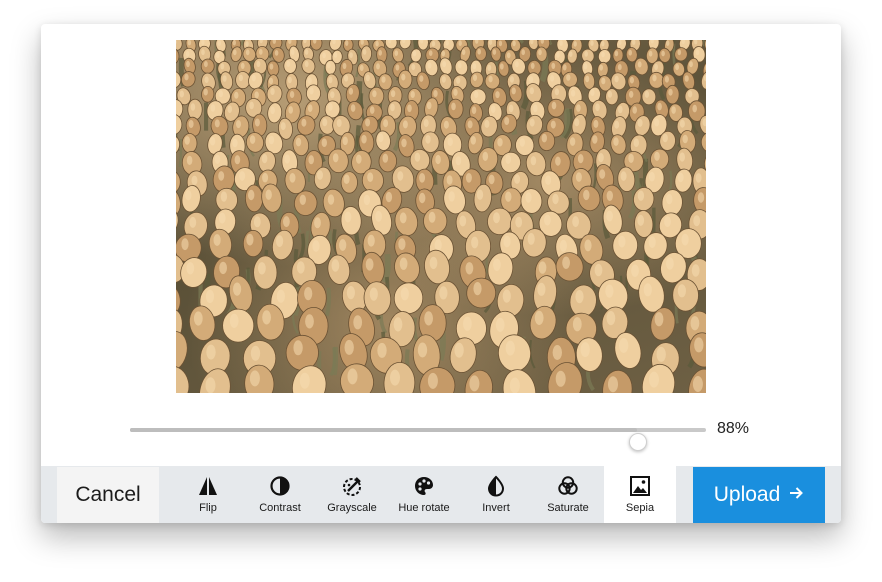 Image resolution: width=882 pixels, height=582 pixels. I want to click on upload-label: Upload, so click(747, 494).